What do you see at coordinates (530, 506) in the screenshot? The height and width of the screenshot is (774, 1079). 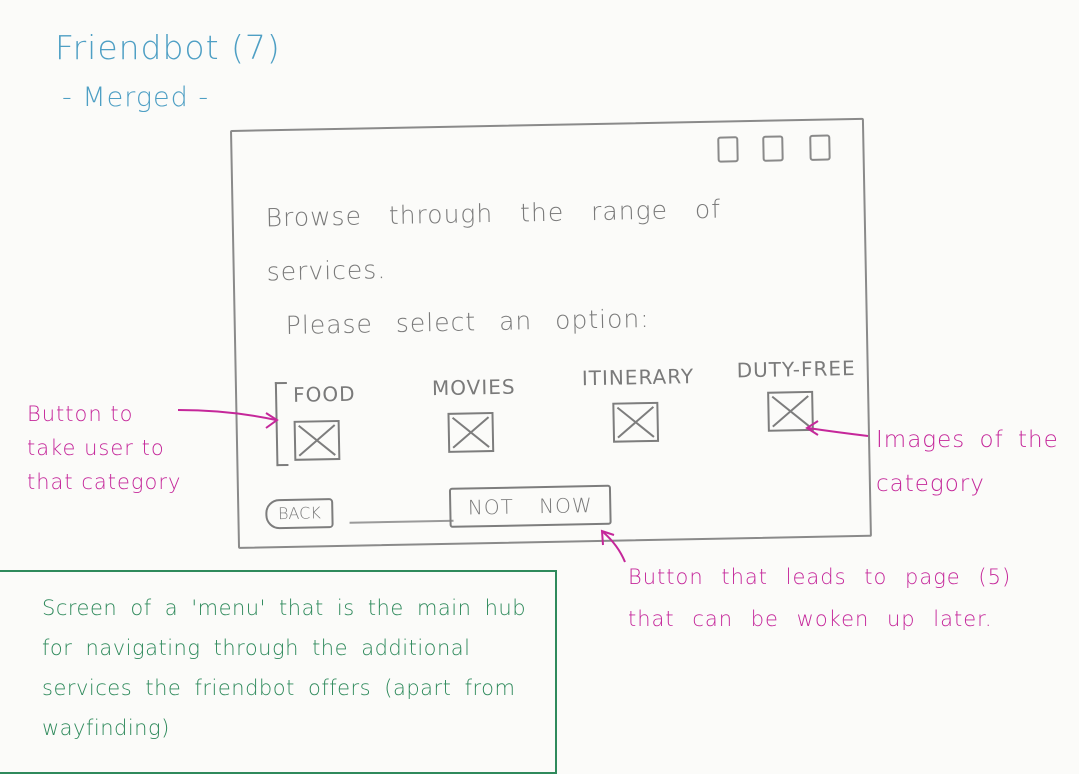 I see `not-now-button: NOT NOW` at bounding box center [530, 506].